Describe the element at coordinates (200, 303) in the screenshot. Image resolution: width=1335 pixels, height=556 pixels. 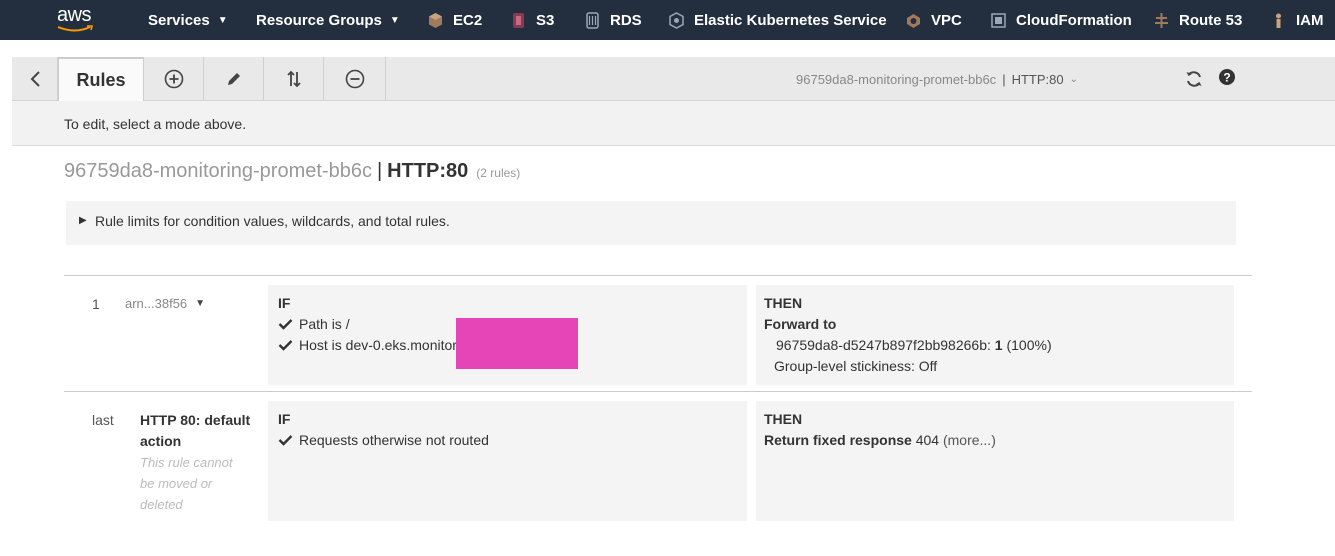
I see `caret-down-icon: ▼` at that location.